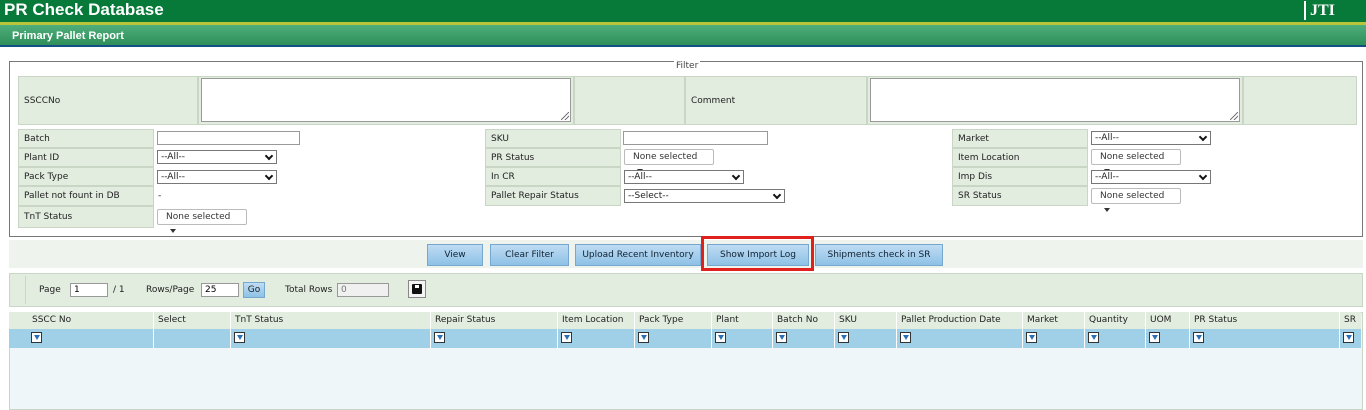  I want to click on clear-filter-button: Clear Filter, so click(529, 255).